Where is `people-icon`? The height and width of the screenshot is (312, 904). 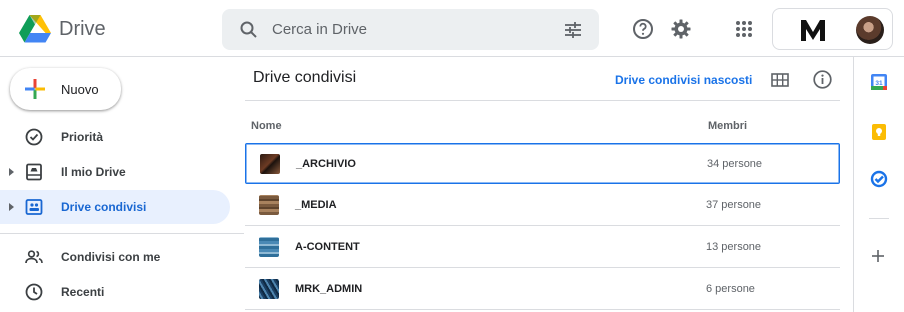
people-icon is located at coordinates (34, 257).